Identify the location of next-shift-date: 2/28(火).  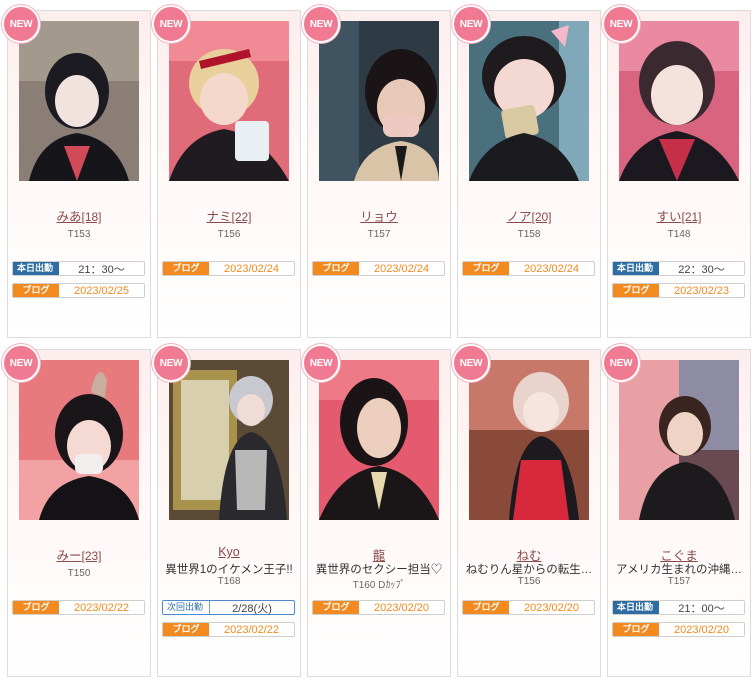
(252, 608).